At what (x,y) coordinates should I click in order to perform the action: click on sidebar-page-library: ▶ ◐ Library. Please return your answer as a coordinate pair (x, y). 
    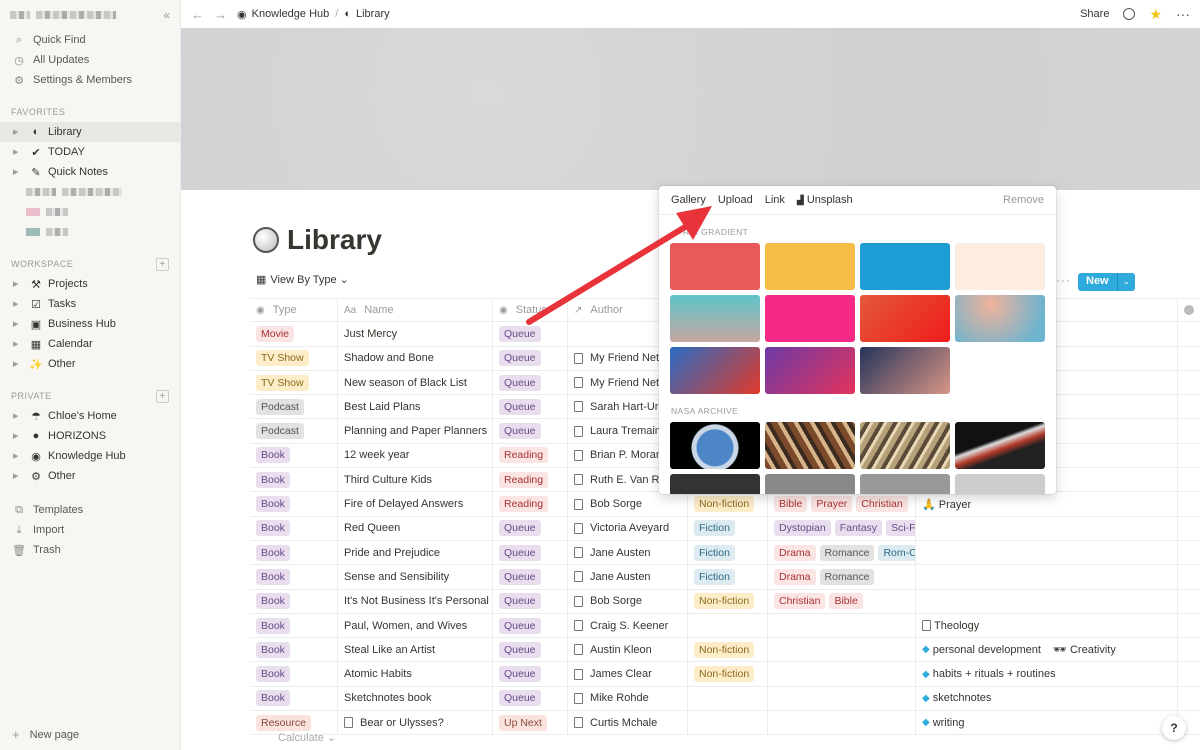
    Looking at the image, I should click on (90, 132).